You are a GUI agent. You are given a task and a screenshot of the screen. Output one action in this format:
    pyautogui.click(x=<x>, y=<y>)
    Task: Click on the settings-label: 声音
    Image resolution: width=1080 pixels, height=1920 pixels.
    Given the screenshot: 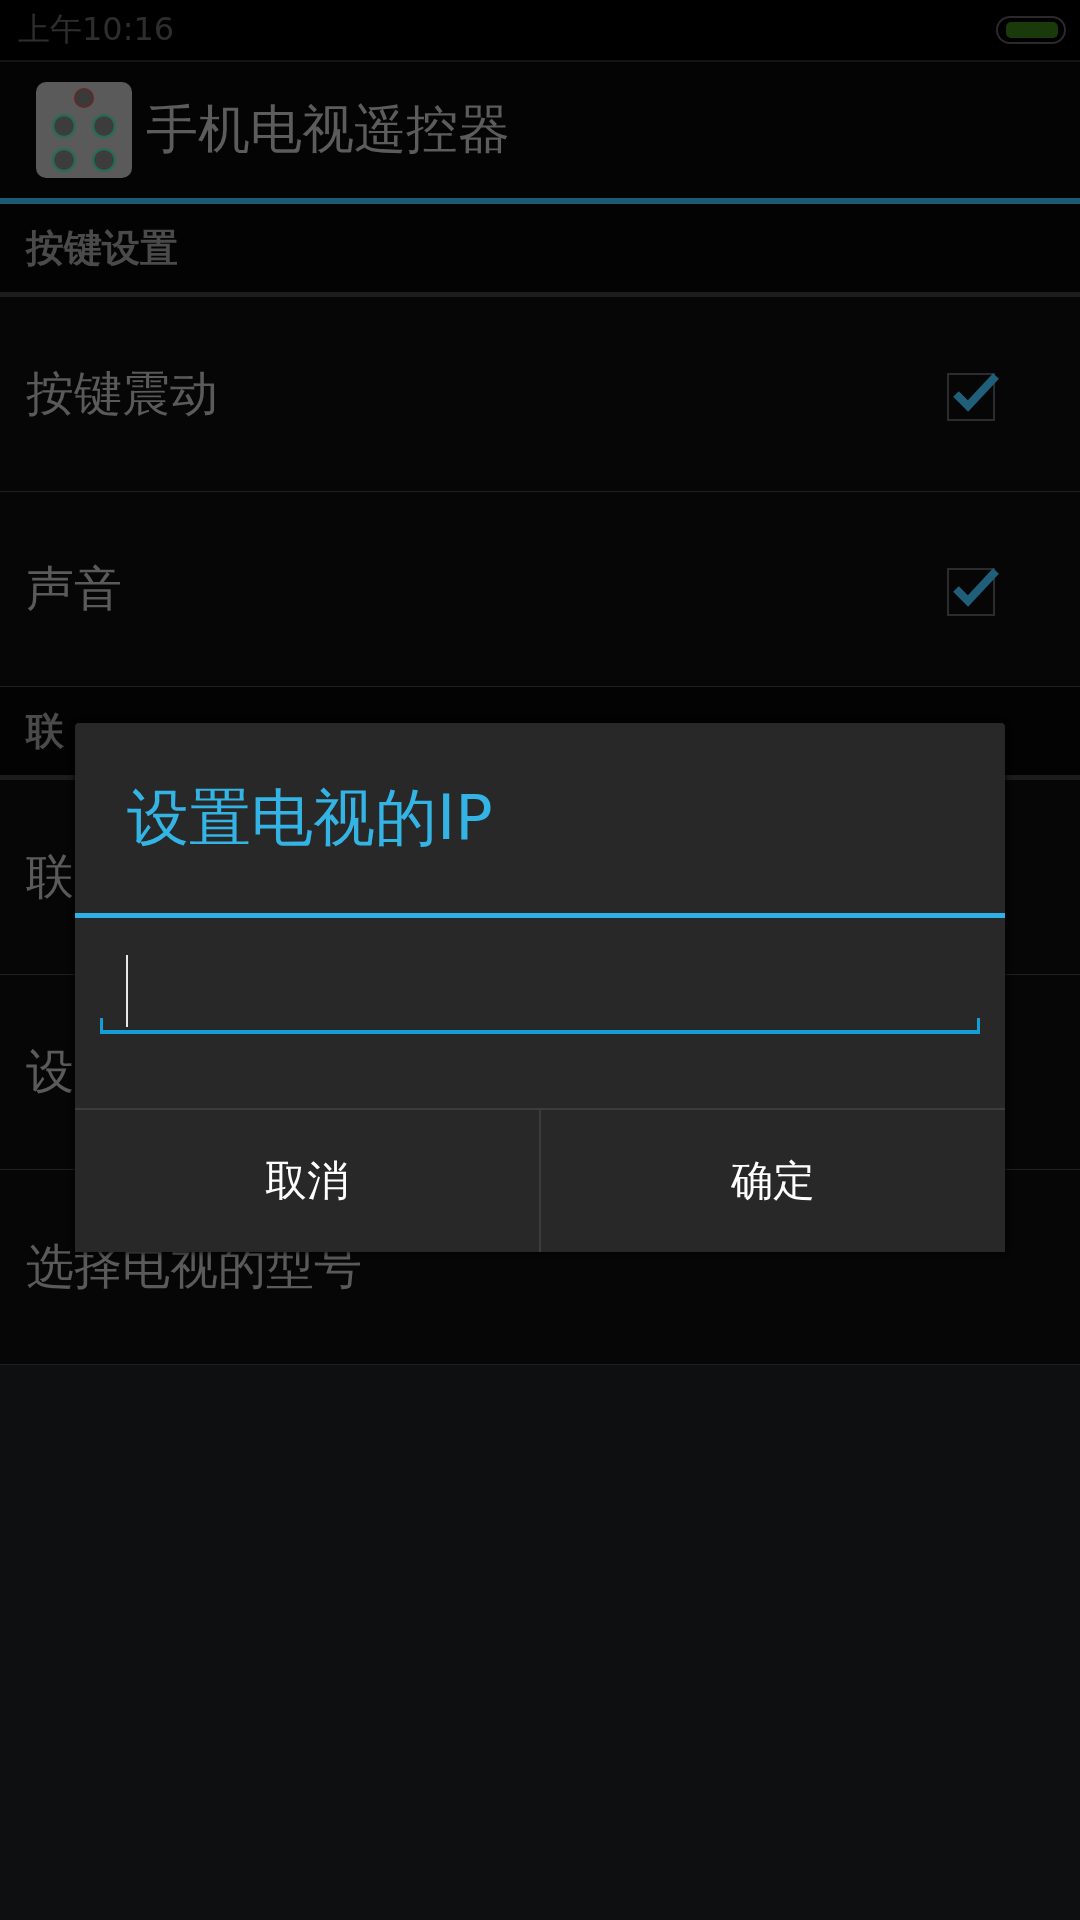 What is the action you would take?
    pyautogui.click(x=74, y=588)
    